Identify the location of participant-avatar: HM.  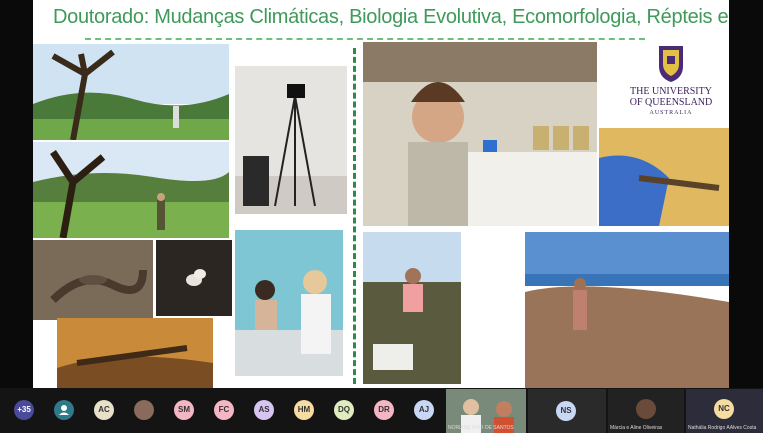
(304, 410).